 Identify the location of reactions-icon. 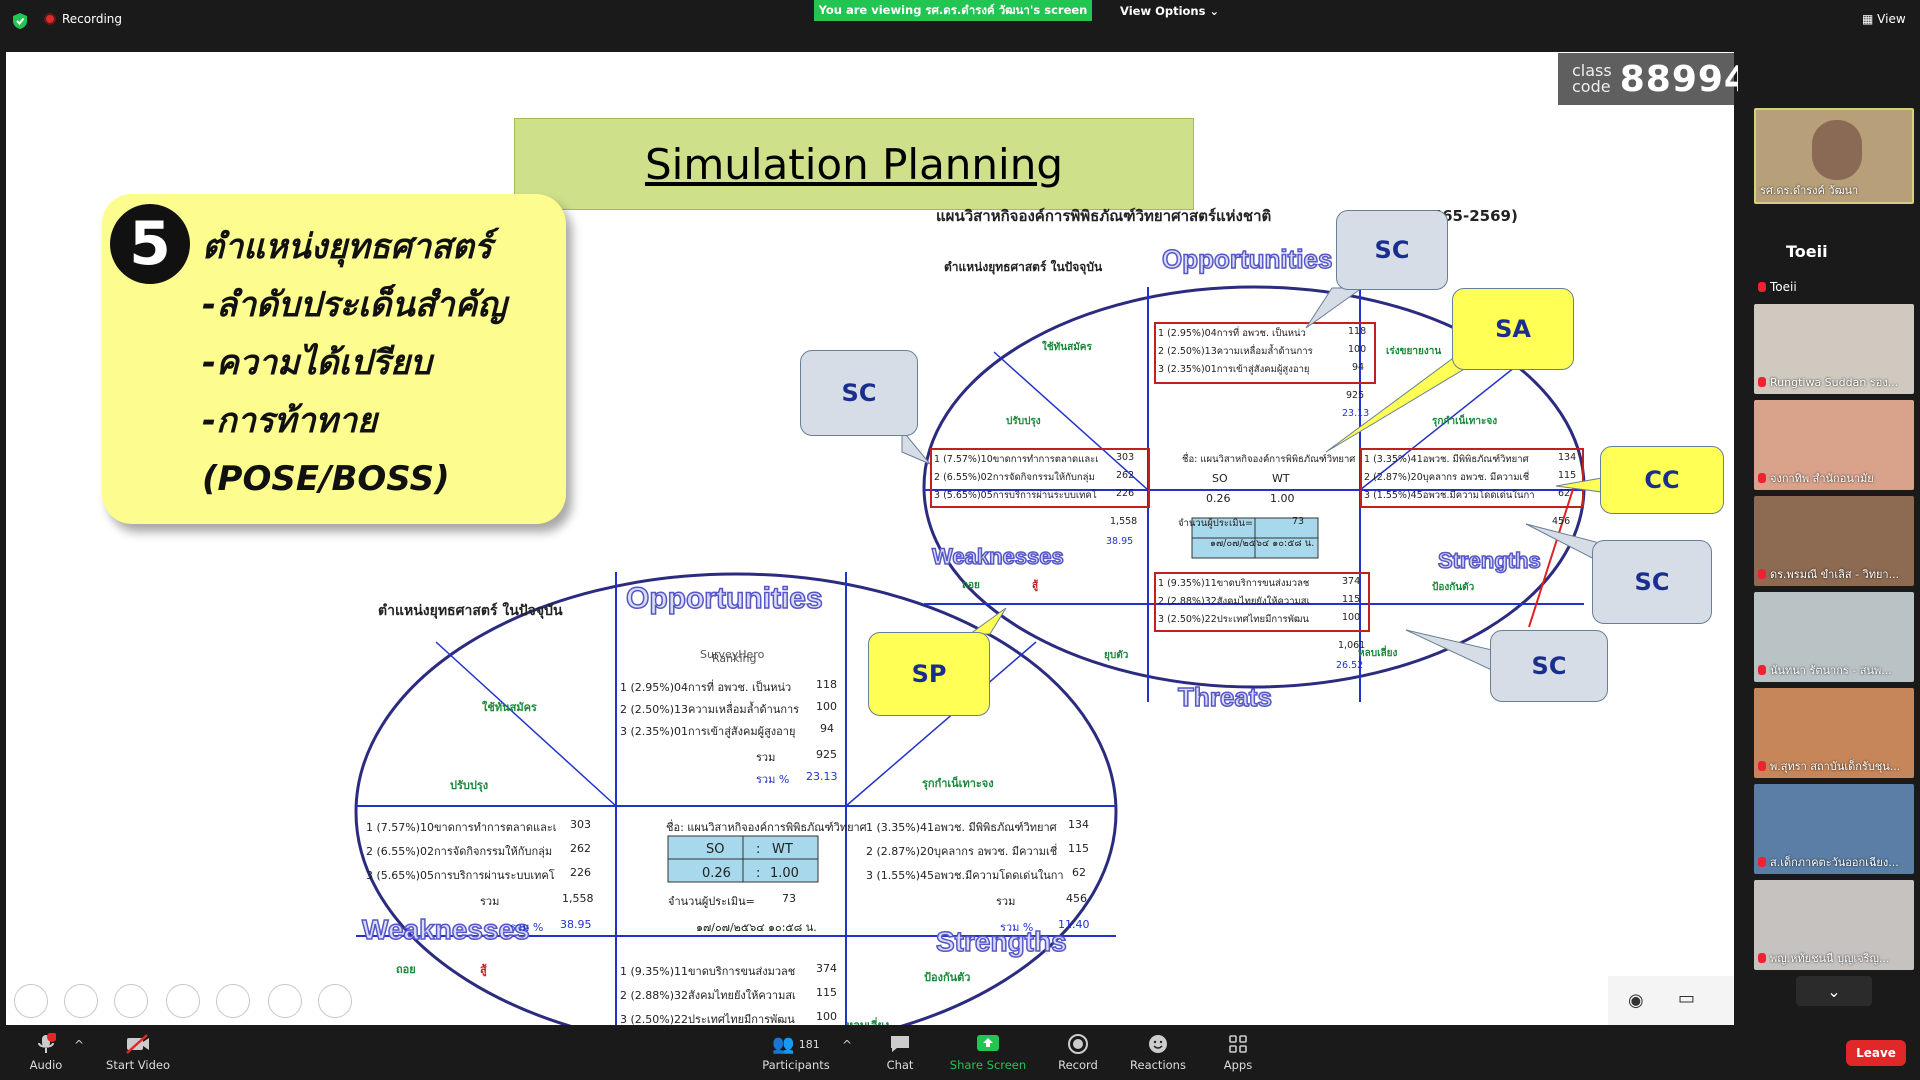
(1158, 1044).